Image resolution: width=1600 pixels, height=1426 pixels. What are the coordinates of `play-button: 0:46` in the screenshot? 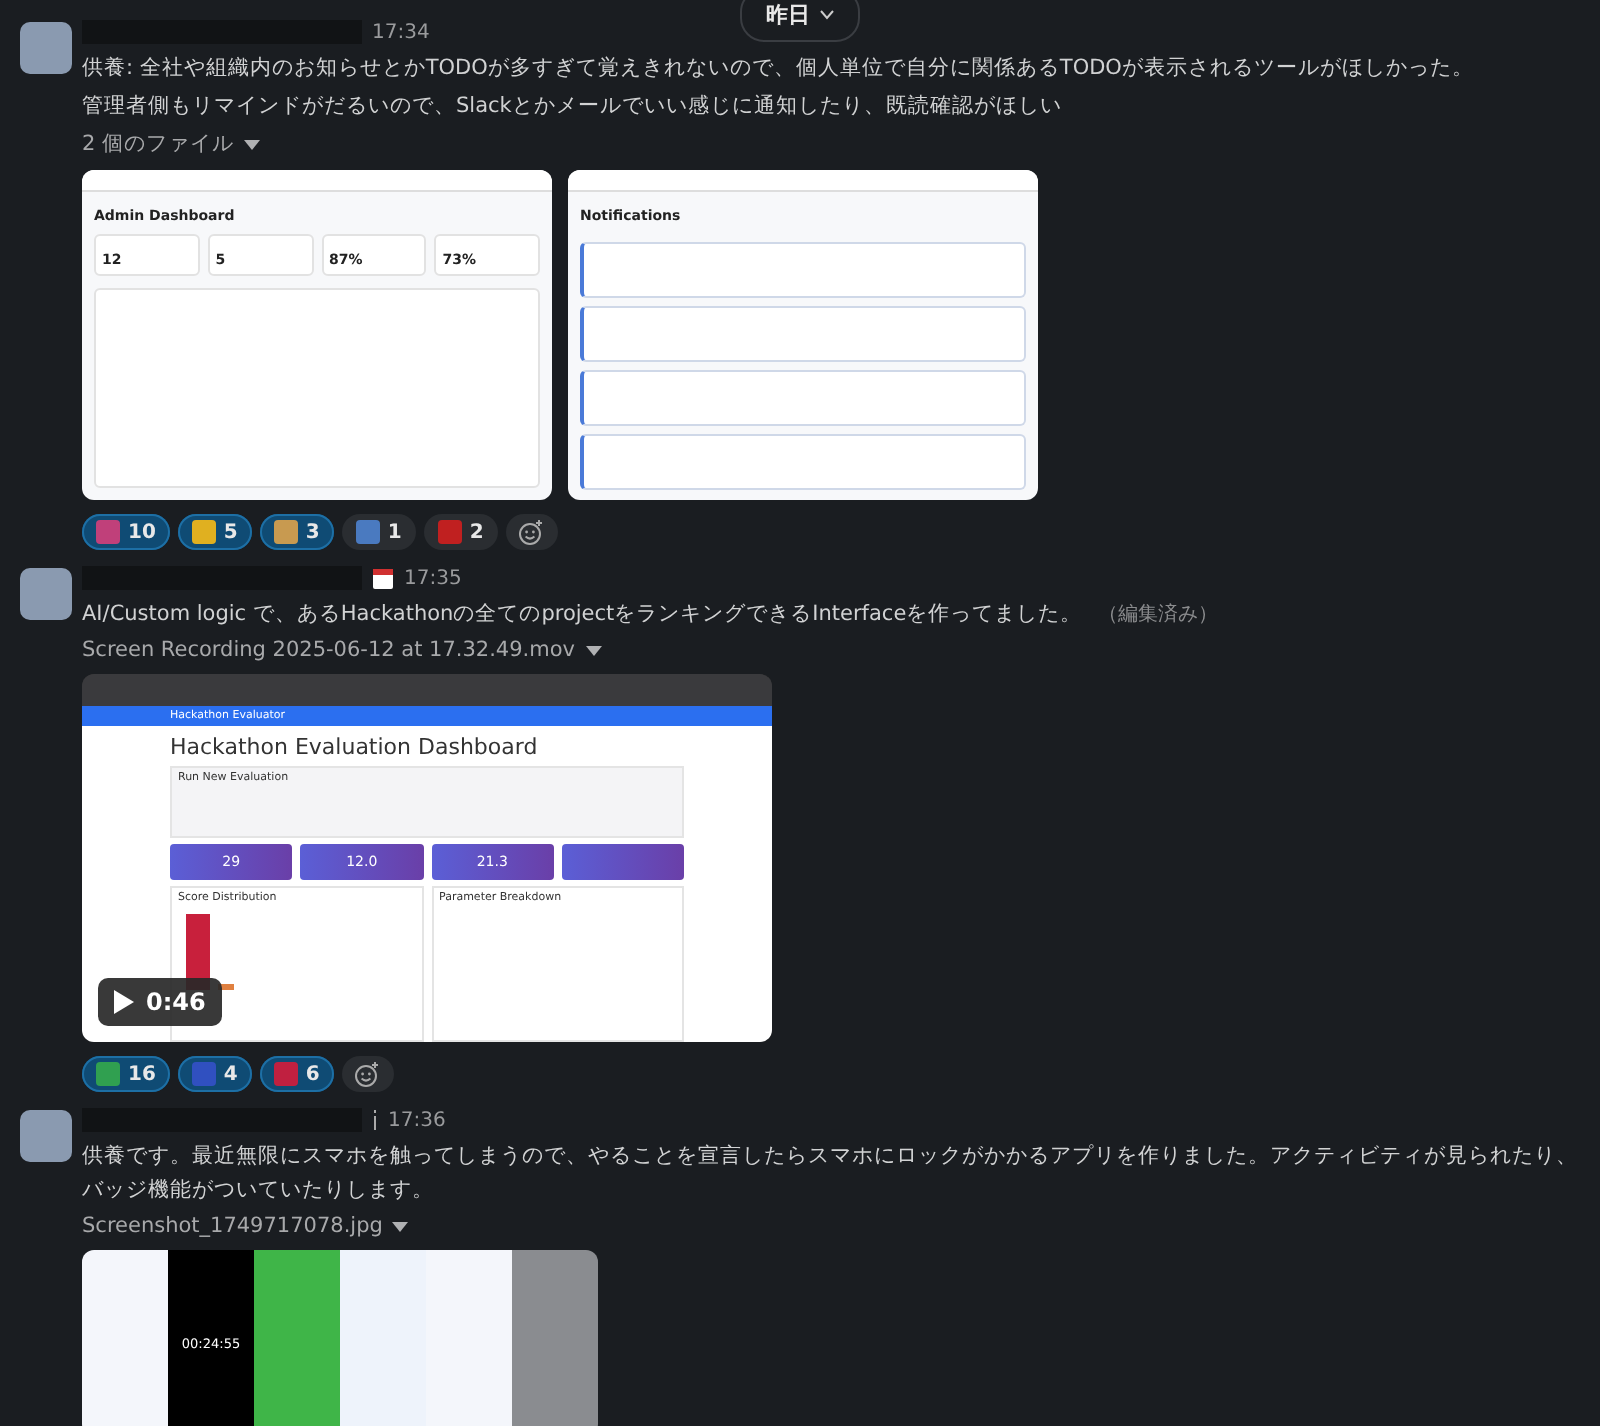 It's located at (160, 1002).